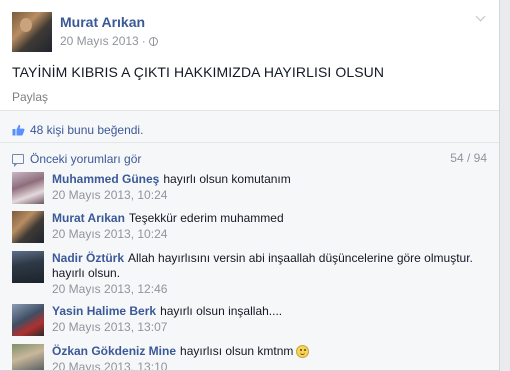  Describe the element at coordinates (86, 130) in the screenshot. I see `likes-text: 48 kişi bunu beğendi.` at that location.